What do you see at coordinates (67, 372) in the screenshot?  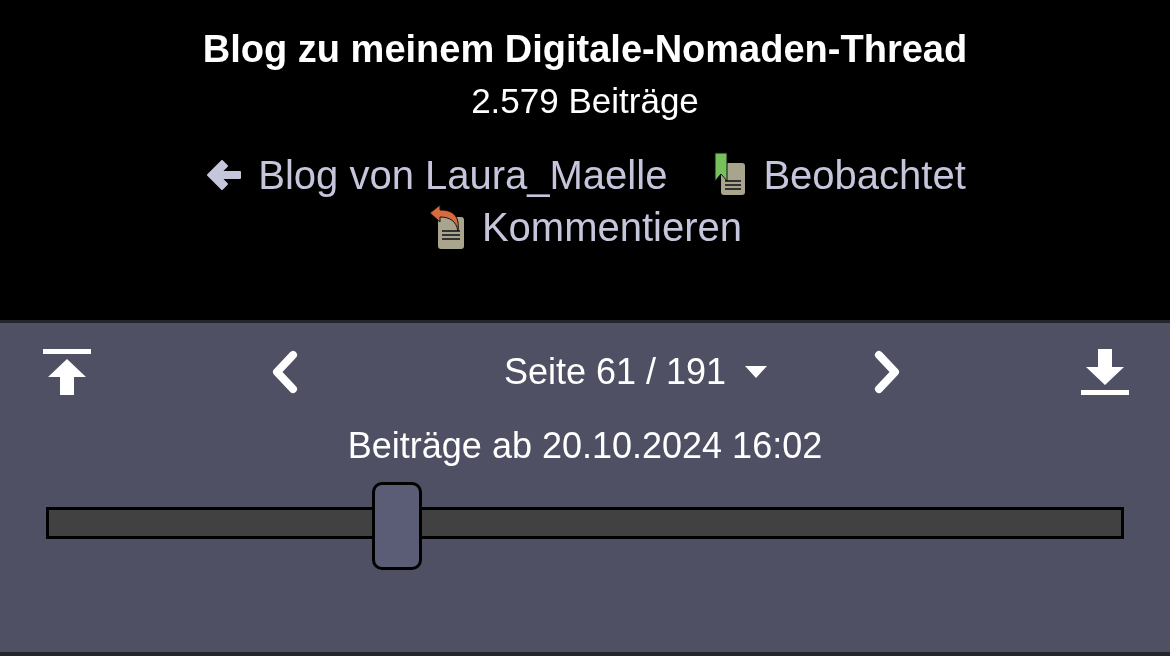 I see `first-page-button` at bounding box center [67, 372].